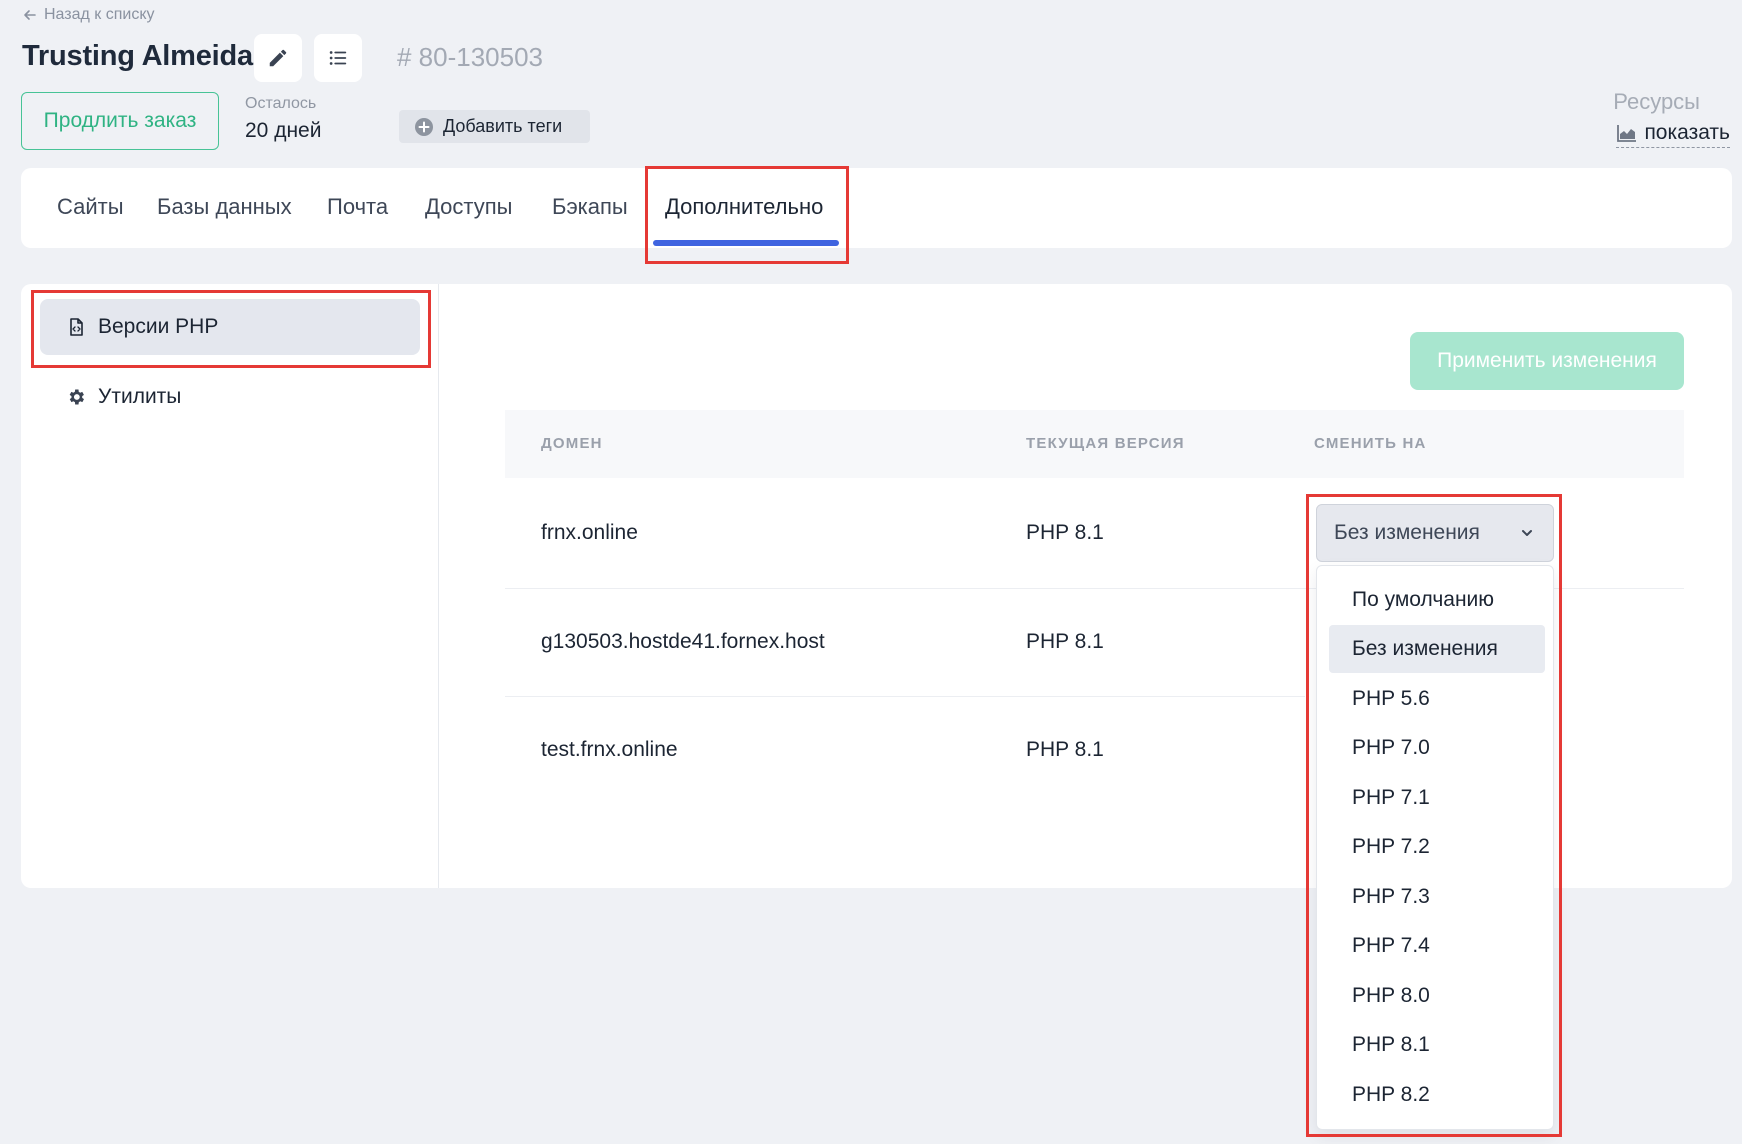  Describe the element at coordinates (590, 207) in the screenshot. I see `tab-backups: Бэкапы` at that location.